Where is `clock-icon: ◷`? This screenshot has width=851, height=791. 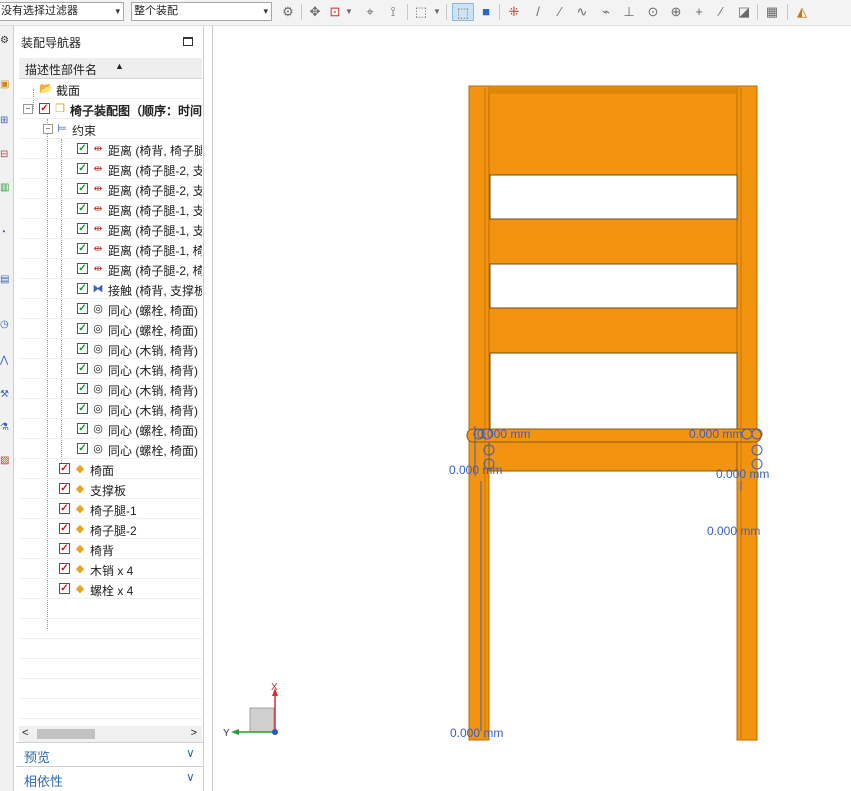 clock-icon: ◷ is located at coordinates (6, 325).